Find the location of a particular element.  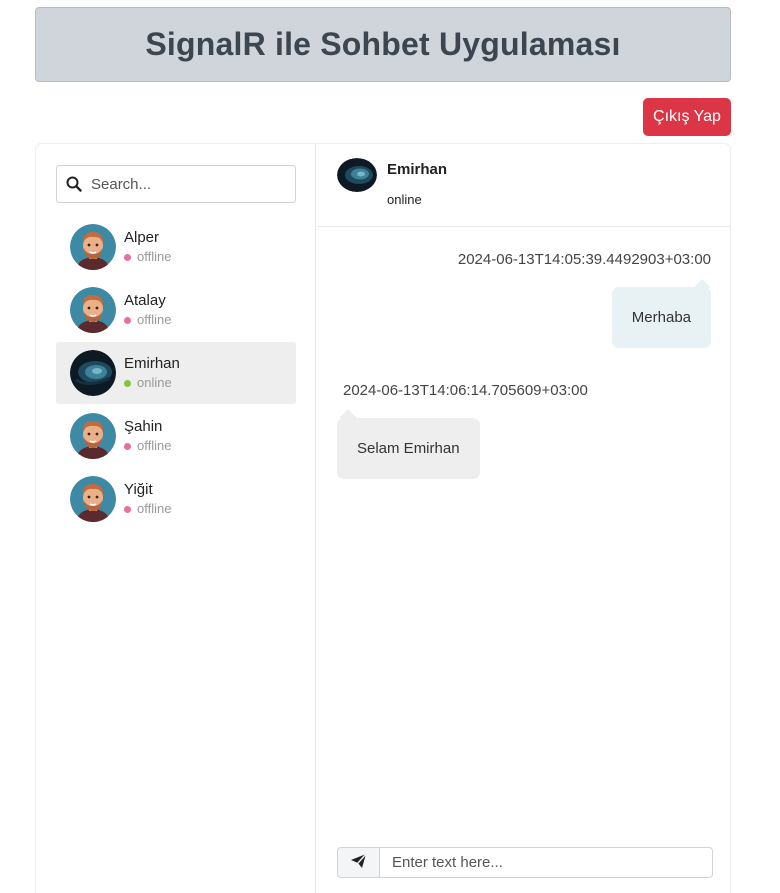

person-item-emirhan: Emirhan online is located at coordinates (176, 373).